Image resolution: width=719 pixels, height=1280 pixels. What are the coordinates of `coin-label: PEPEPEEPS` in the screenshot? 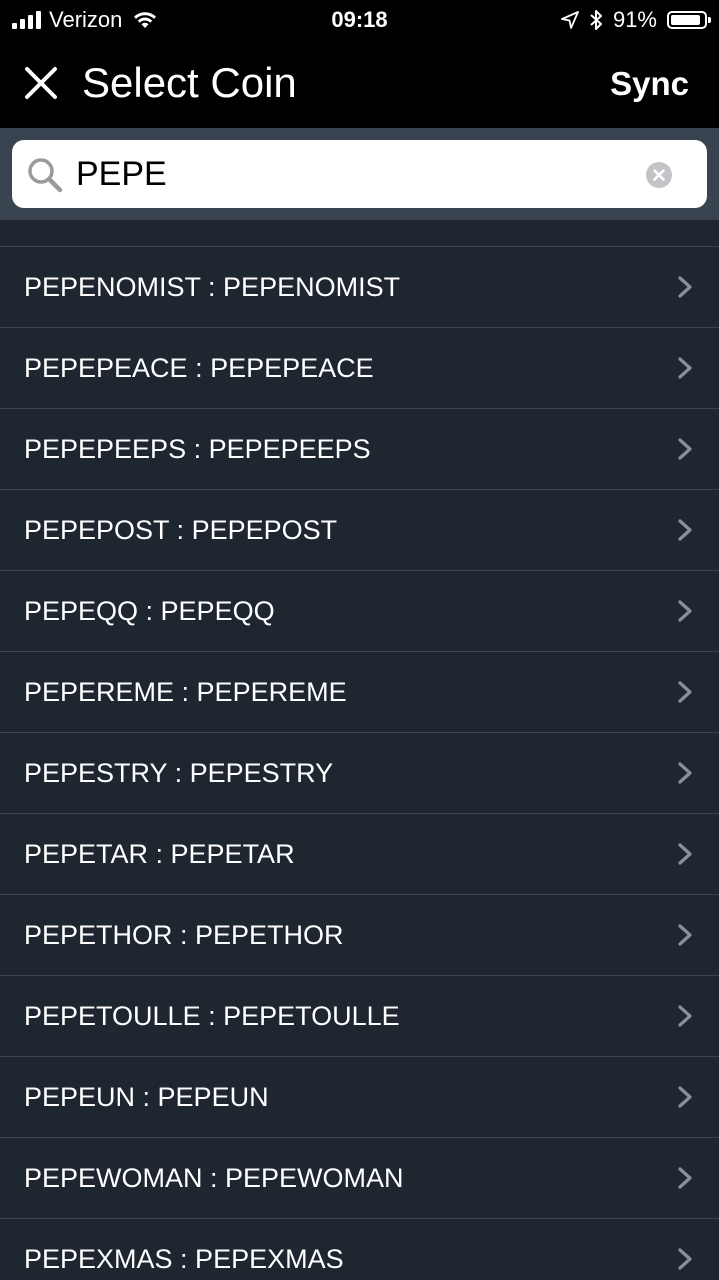 It's located at (197, 449).